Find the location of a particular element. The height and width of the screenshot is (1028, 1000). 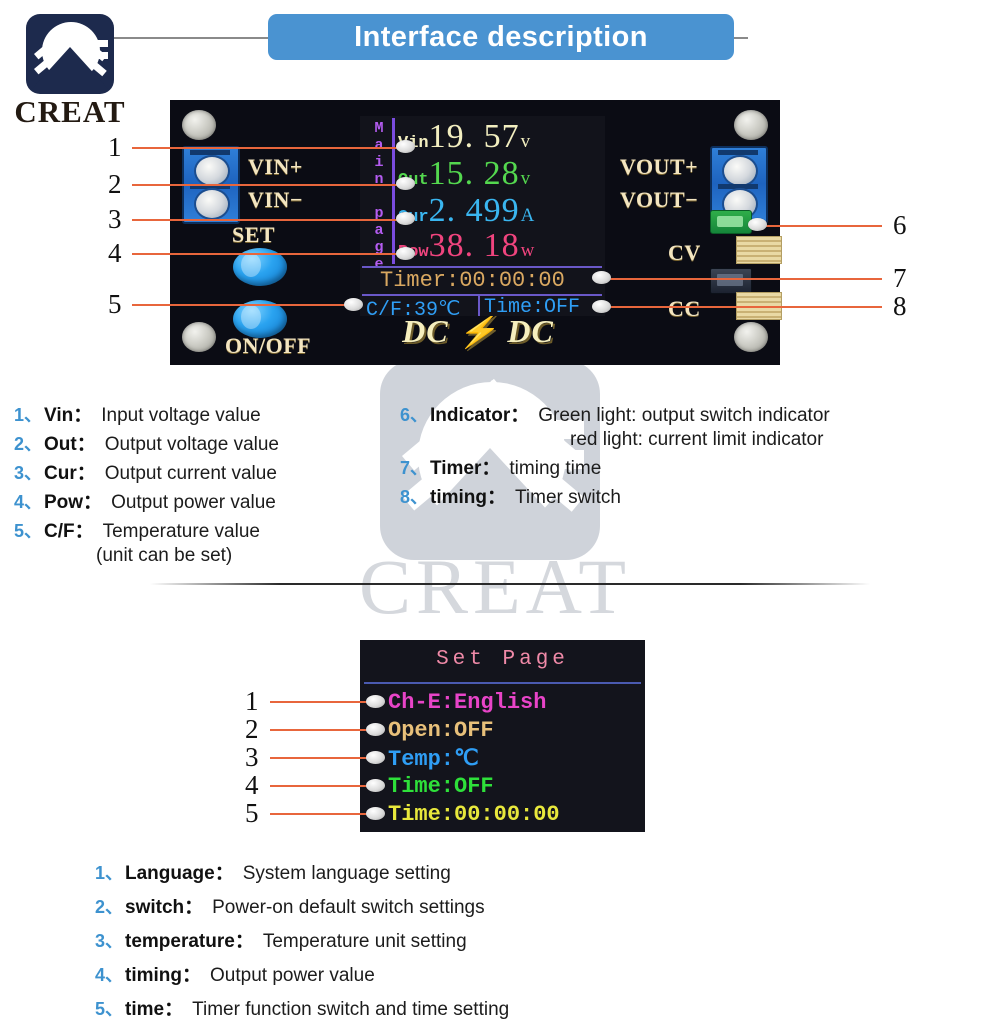

set-item-language: Ch-E:English is located at coordinates (467, 702).